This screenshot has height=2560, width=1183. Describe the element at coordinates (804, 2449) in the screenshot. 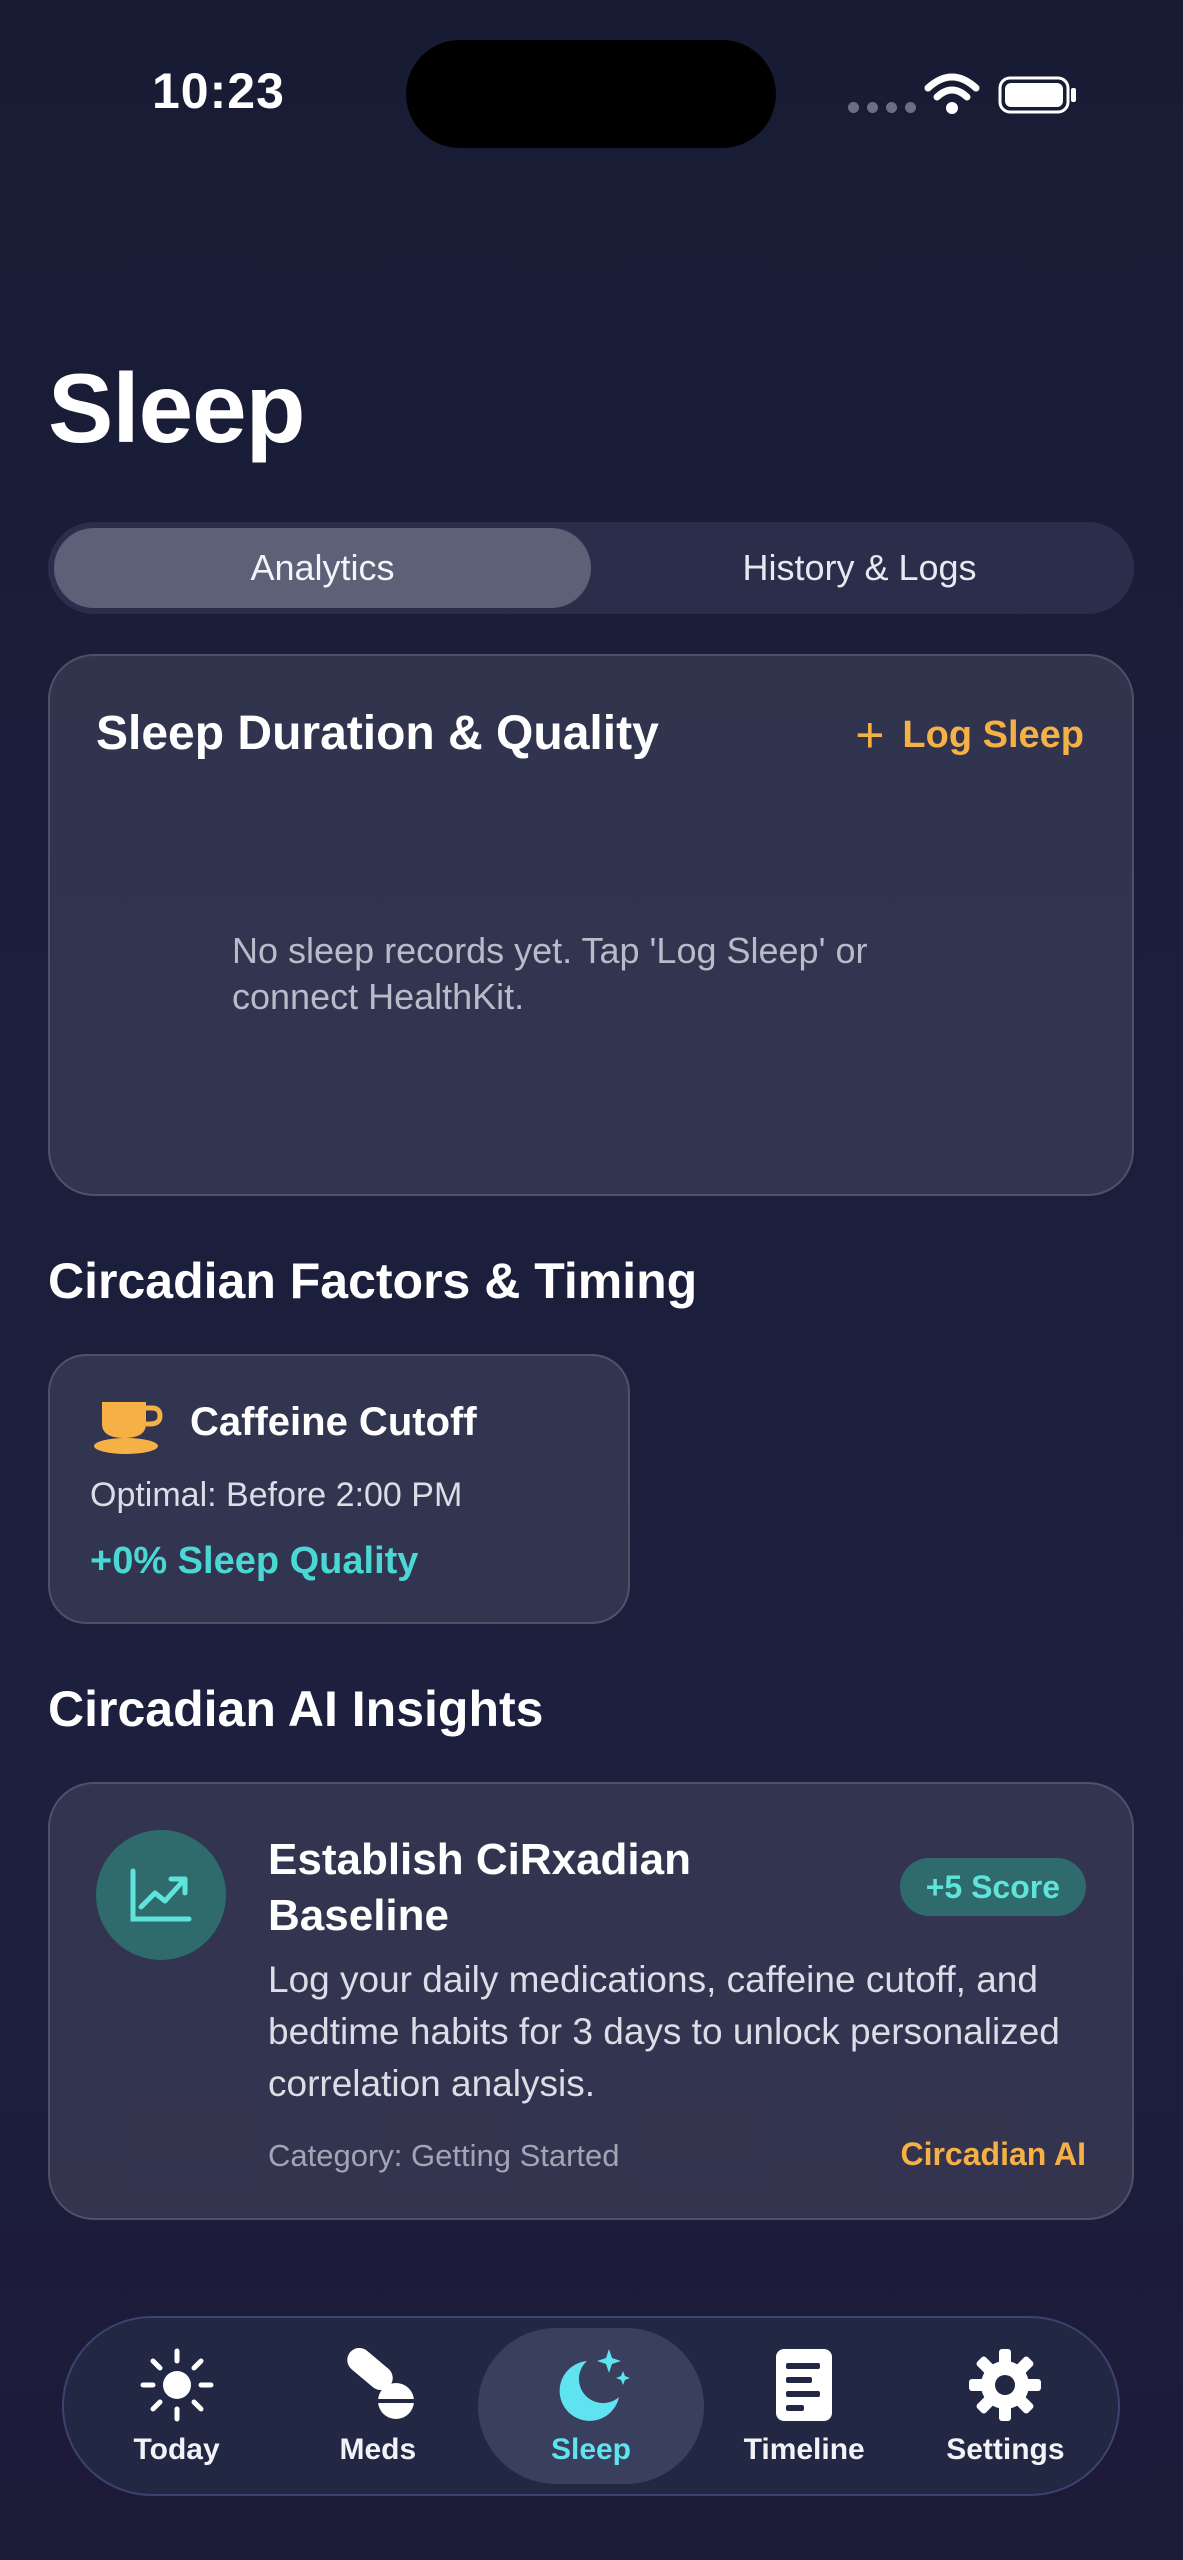

I see `tab-label: Timeline` at that location.